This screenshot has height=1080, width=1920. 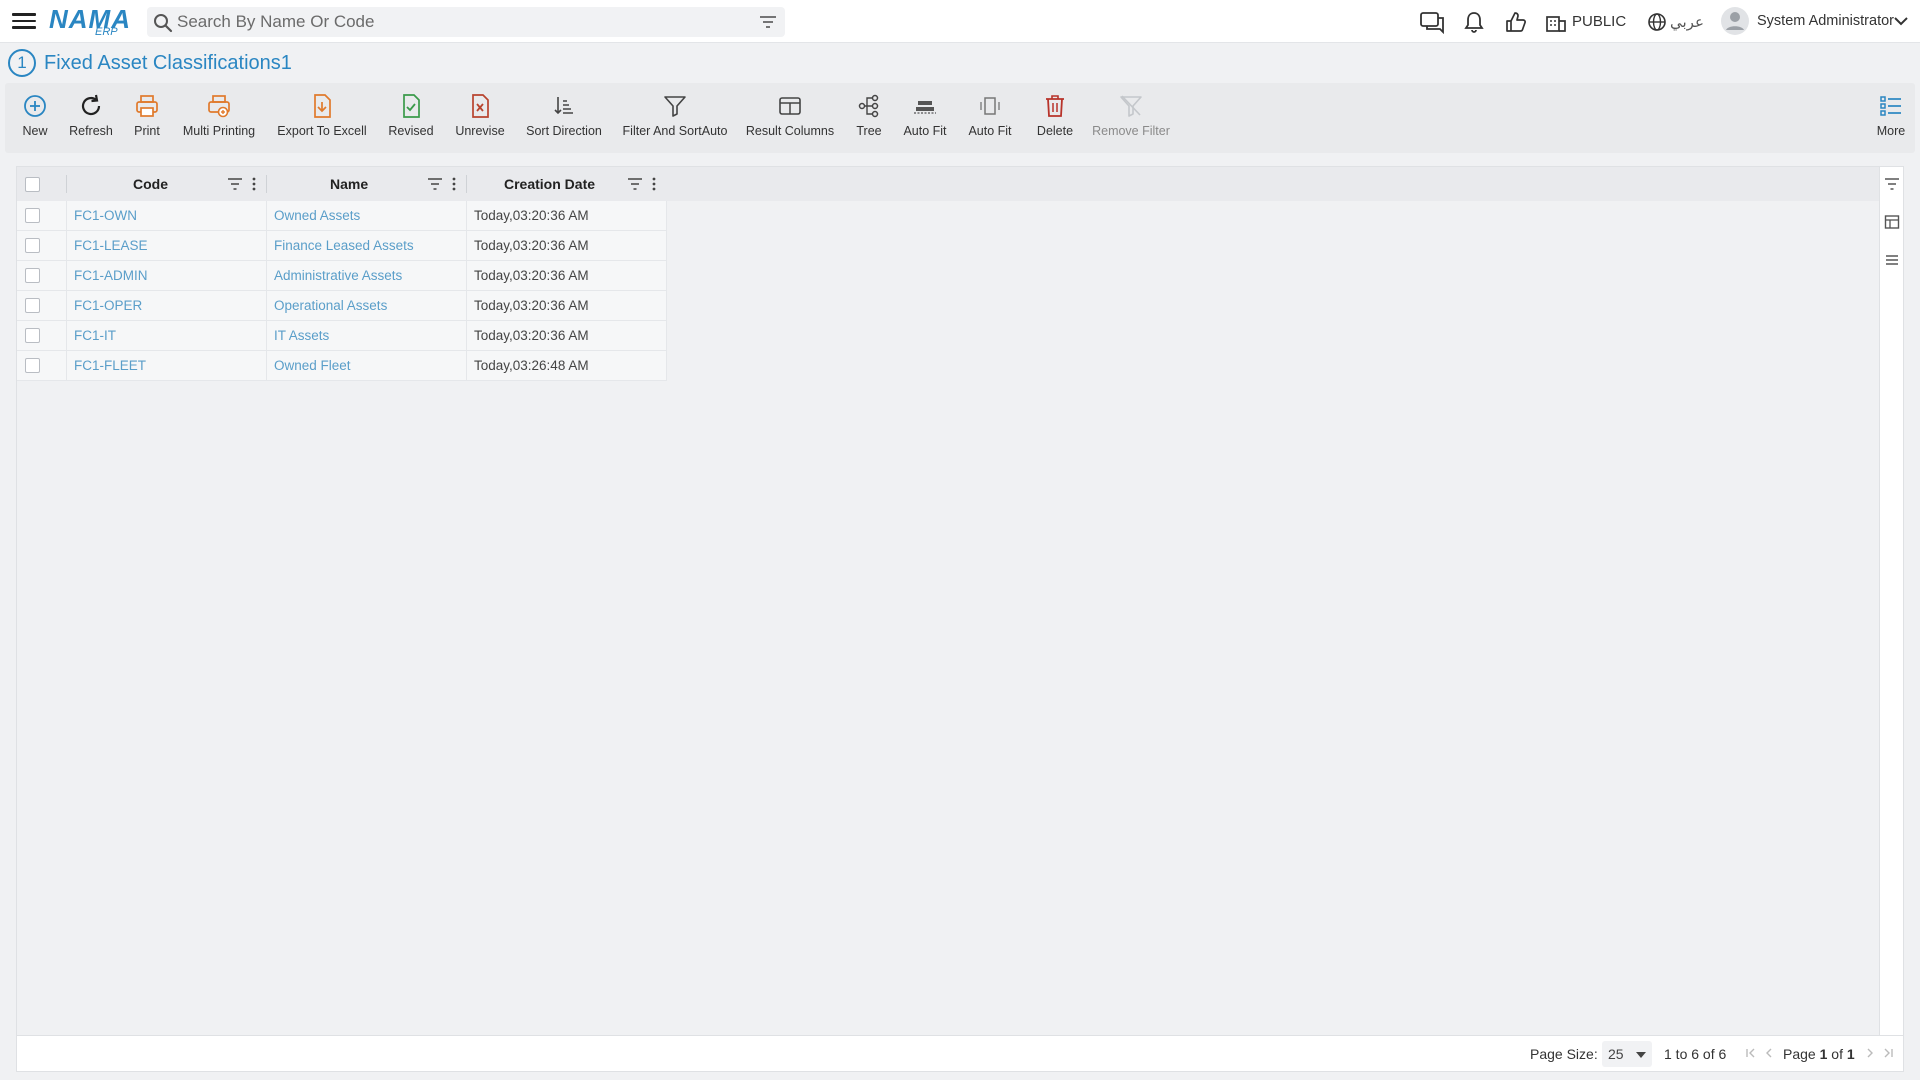 I want to click on user-name: System Administrator, so click(x=1825, y=21).